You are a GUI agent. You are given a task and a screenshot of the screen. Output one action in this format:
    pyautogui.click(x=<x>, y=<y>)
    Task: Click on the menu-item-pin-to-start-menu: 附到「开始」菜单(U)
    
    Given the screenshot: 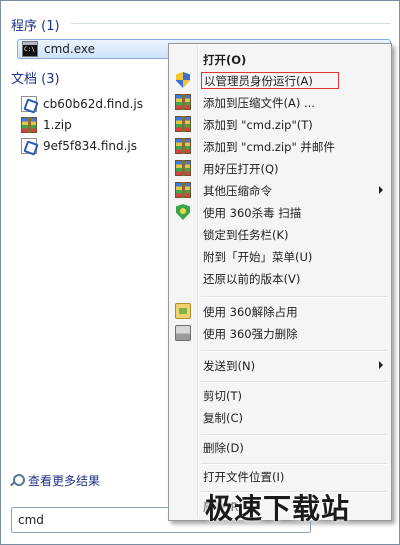 What is the action you would take?
    pyautogui.click(x=280, y=256)
    